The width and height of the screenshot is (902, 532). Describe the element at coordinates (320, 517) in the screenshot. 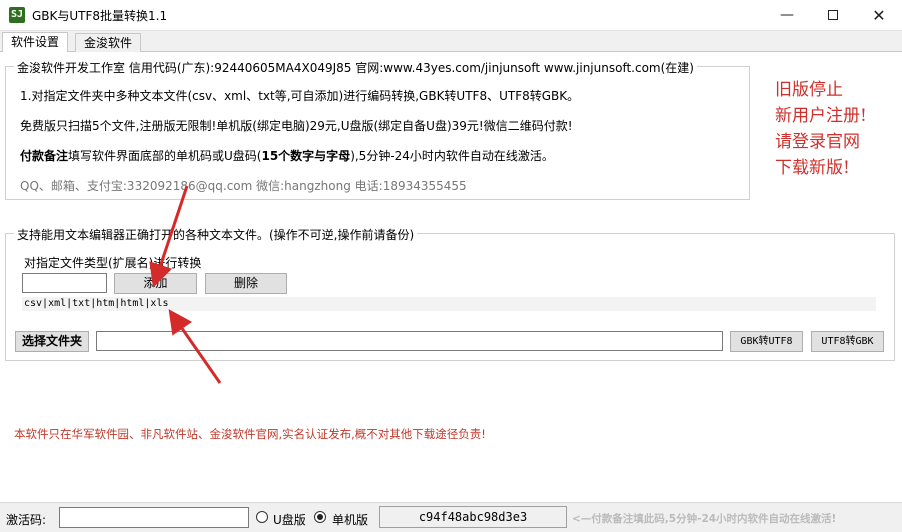

I see `standalone-version-radio` at that location.